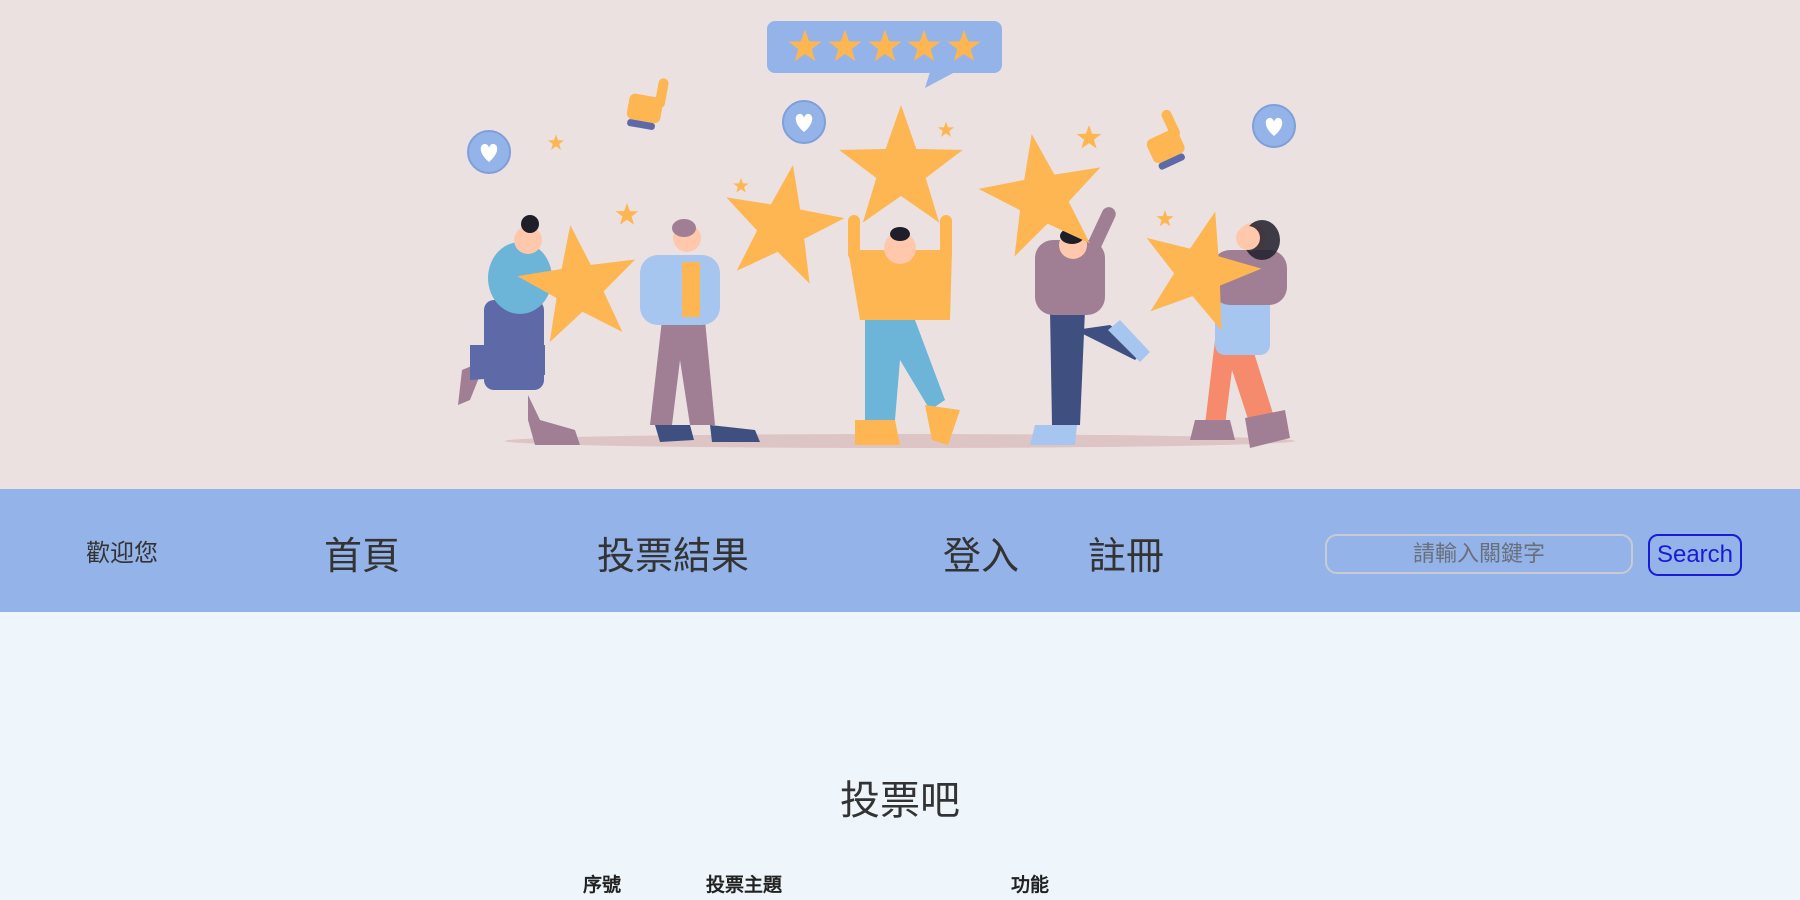 This screenshot has height=900, width=1800. I want to click on search-input, so click(1479, 554).